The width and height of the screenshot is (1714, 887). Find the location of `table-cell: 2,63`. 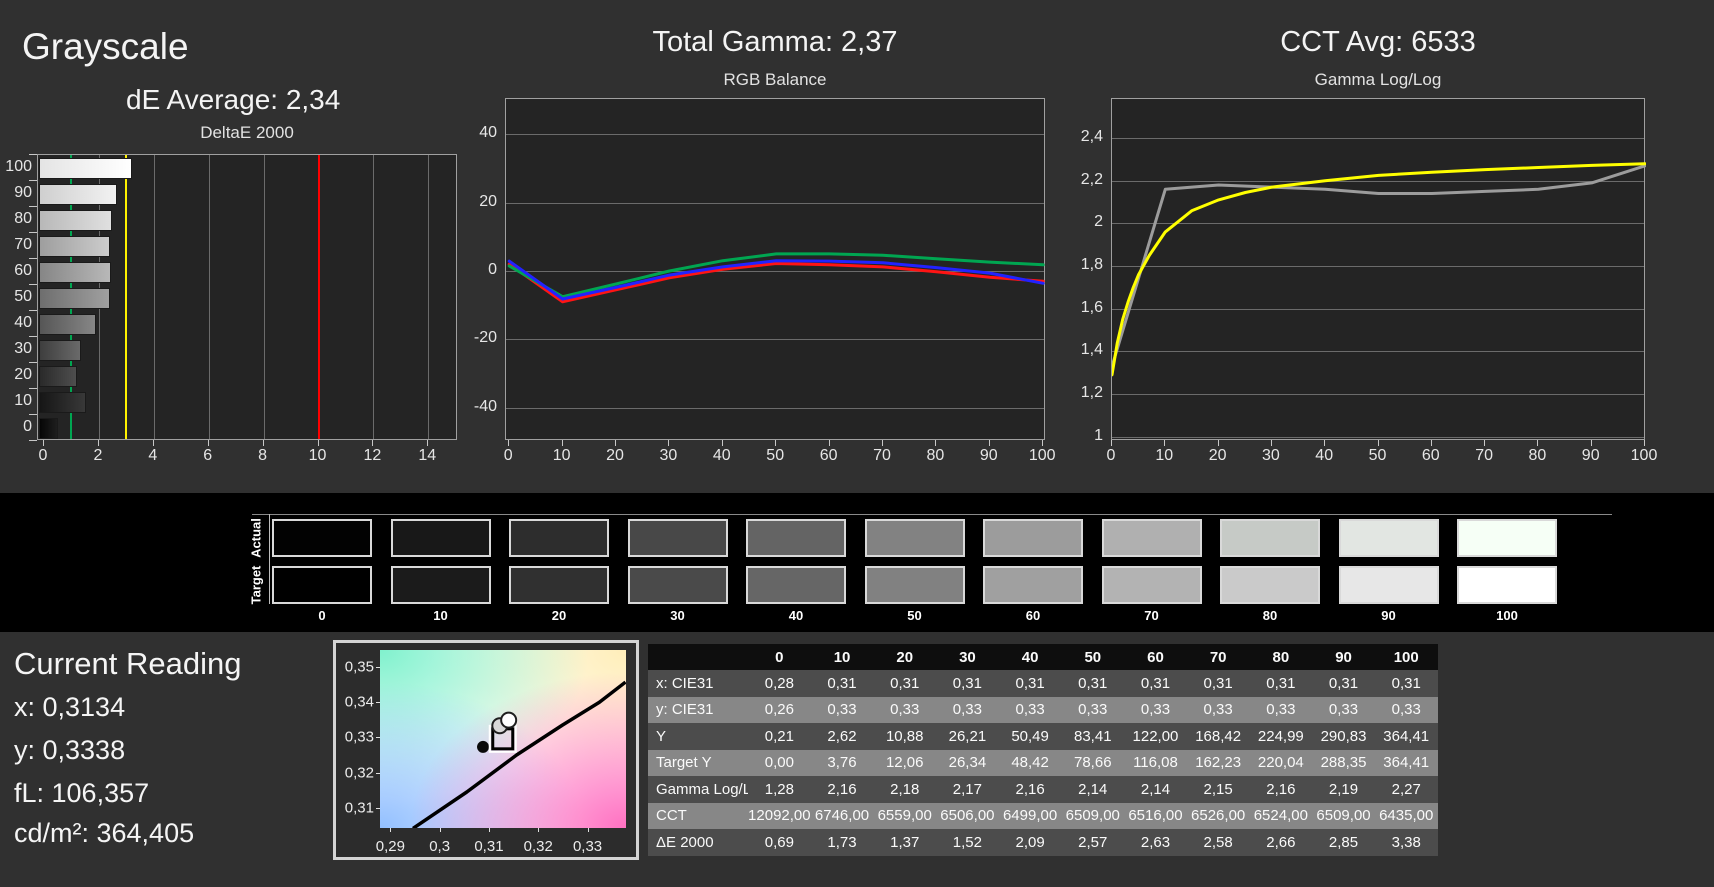

table-cell: 2,63 is located at coordinates (1155, 842).